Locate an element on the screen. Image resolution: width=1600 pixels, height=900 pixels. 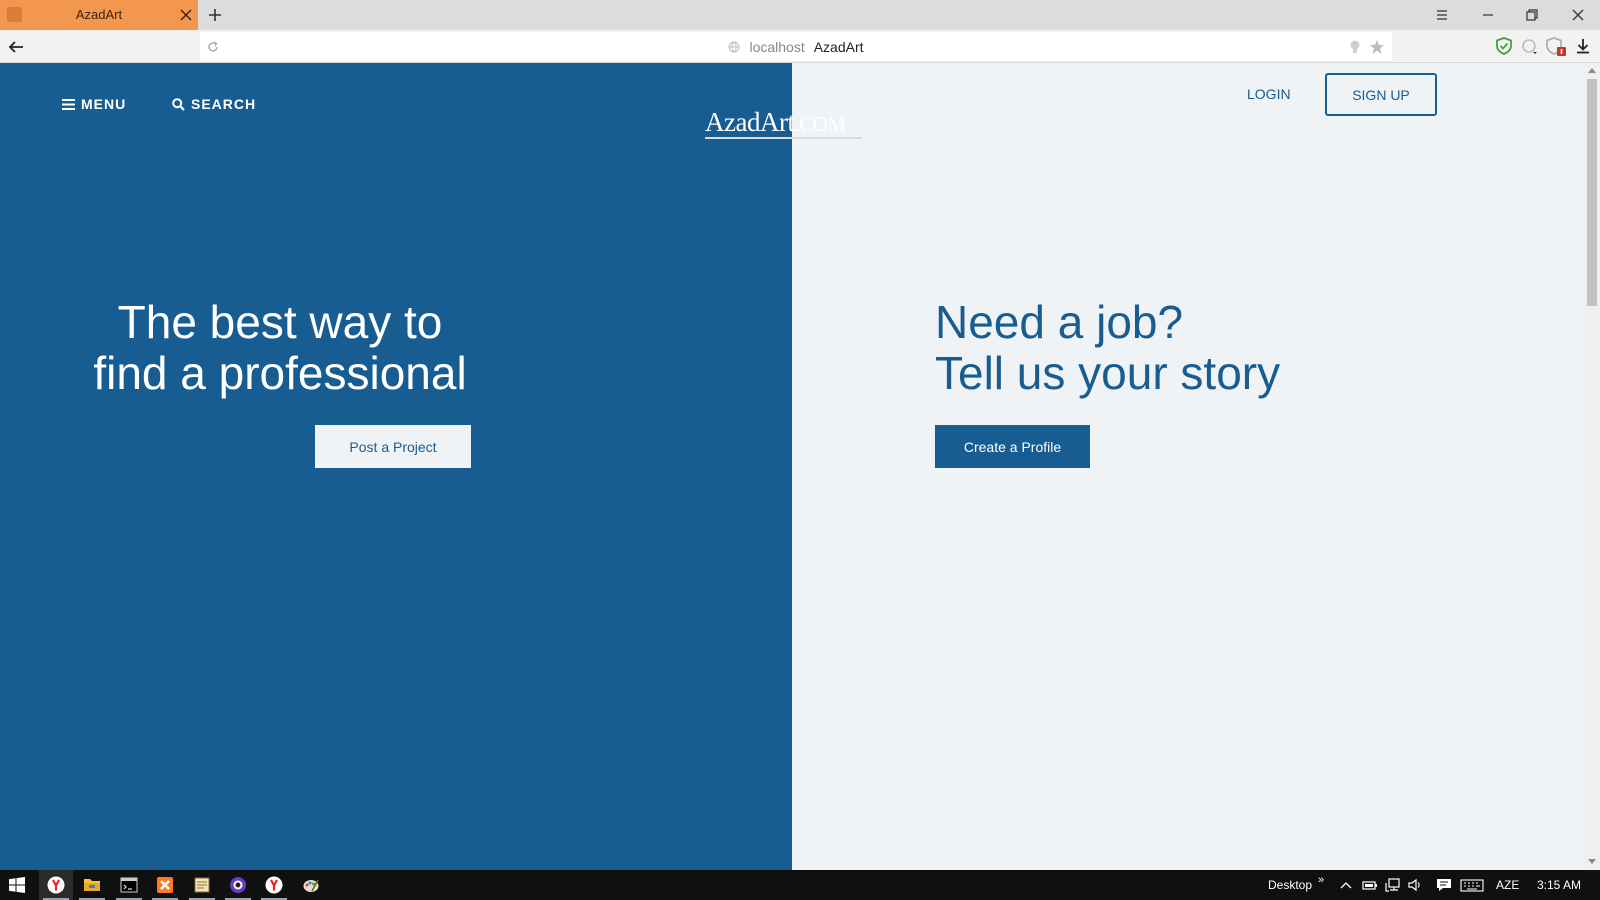
hero-left-line-2: find a professional is located at coordinates (280, 373).